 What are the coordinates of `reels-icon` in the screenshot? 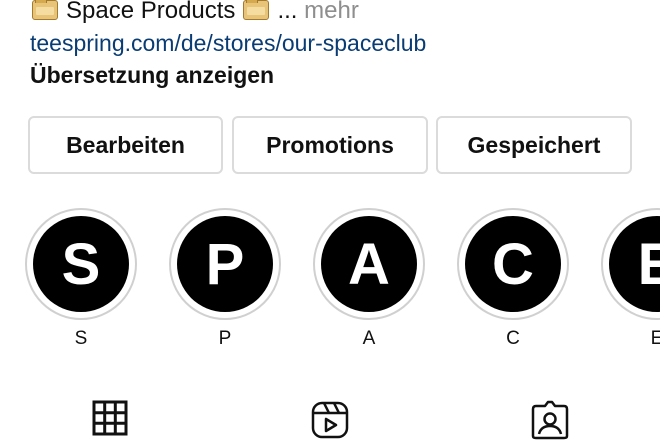 It's located at (330, 420).